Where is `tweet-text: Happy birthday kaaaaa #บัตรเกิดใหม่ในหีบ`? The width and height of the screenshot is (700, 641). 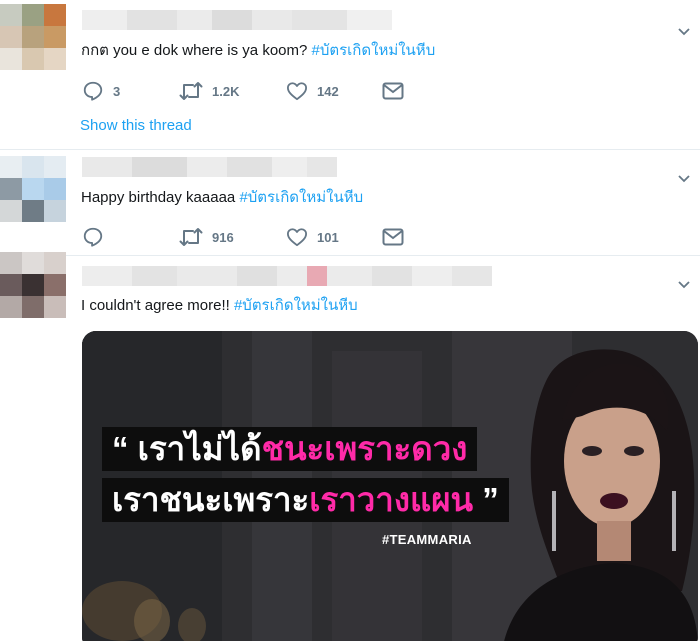 tweet-text: Happy birthday kaaaaa #บัตรเกิดใหม่ในหีบ is located at coordinates (222, 198).